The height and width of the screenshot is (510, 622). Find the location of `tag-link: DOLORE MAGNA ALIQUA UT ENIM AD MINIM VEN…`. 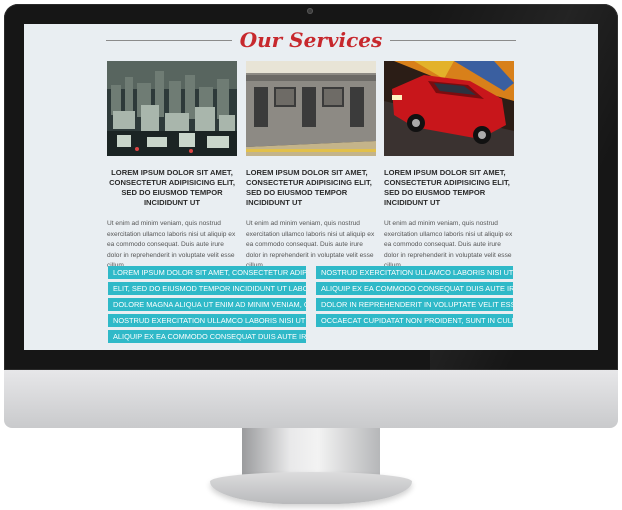

tag-link: DOLORE MAGNA ALIQUA UT ENIM AD MINIM VEN… is located at coordinates (207, 304).